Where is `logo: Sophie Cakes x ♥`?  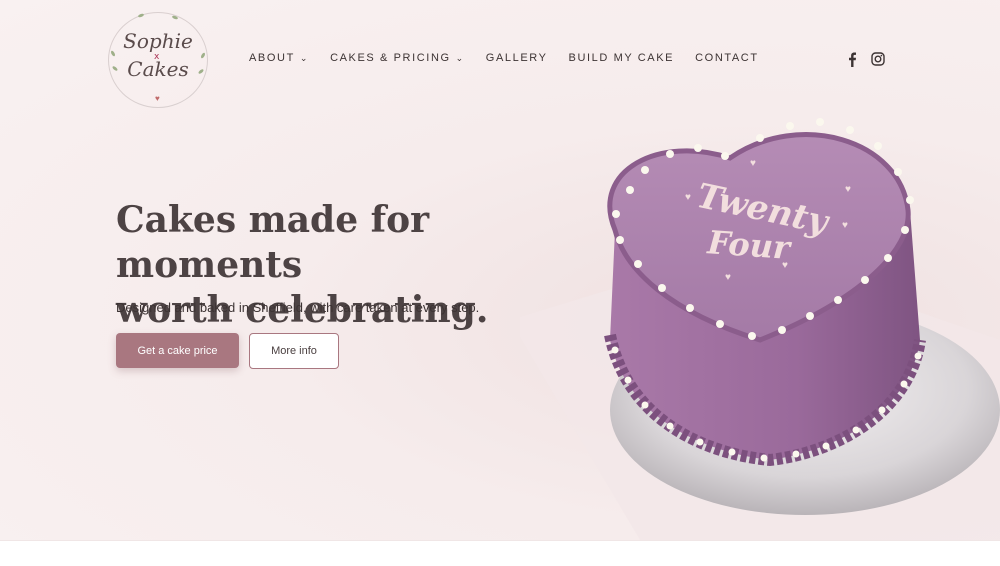 logo: Sophie Cakes x ♥ is located at coordinates (158, 60).